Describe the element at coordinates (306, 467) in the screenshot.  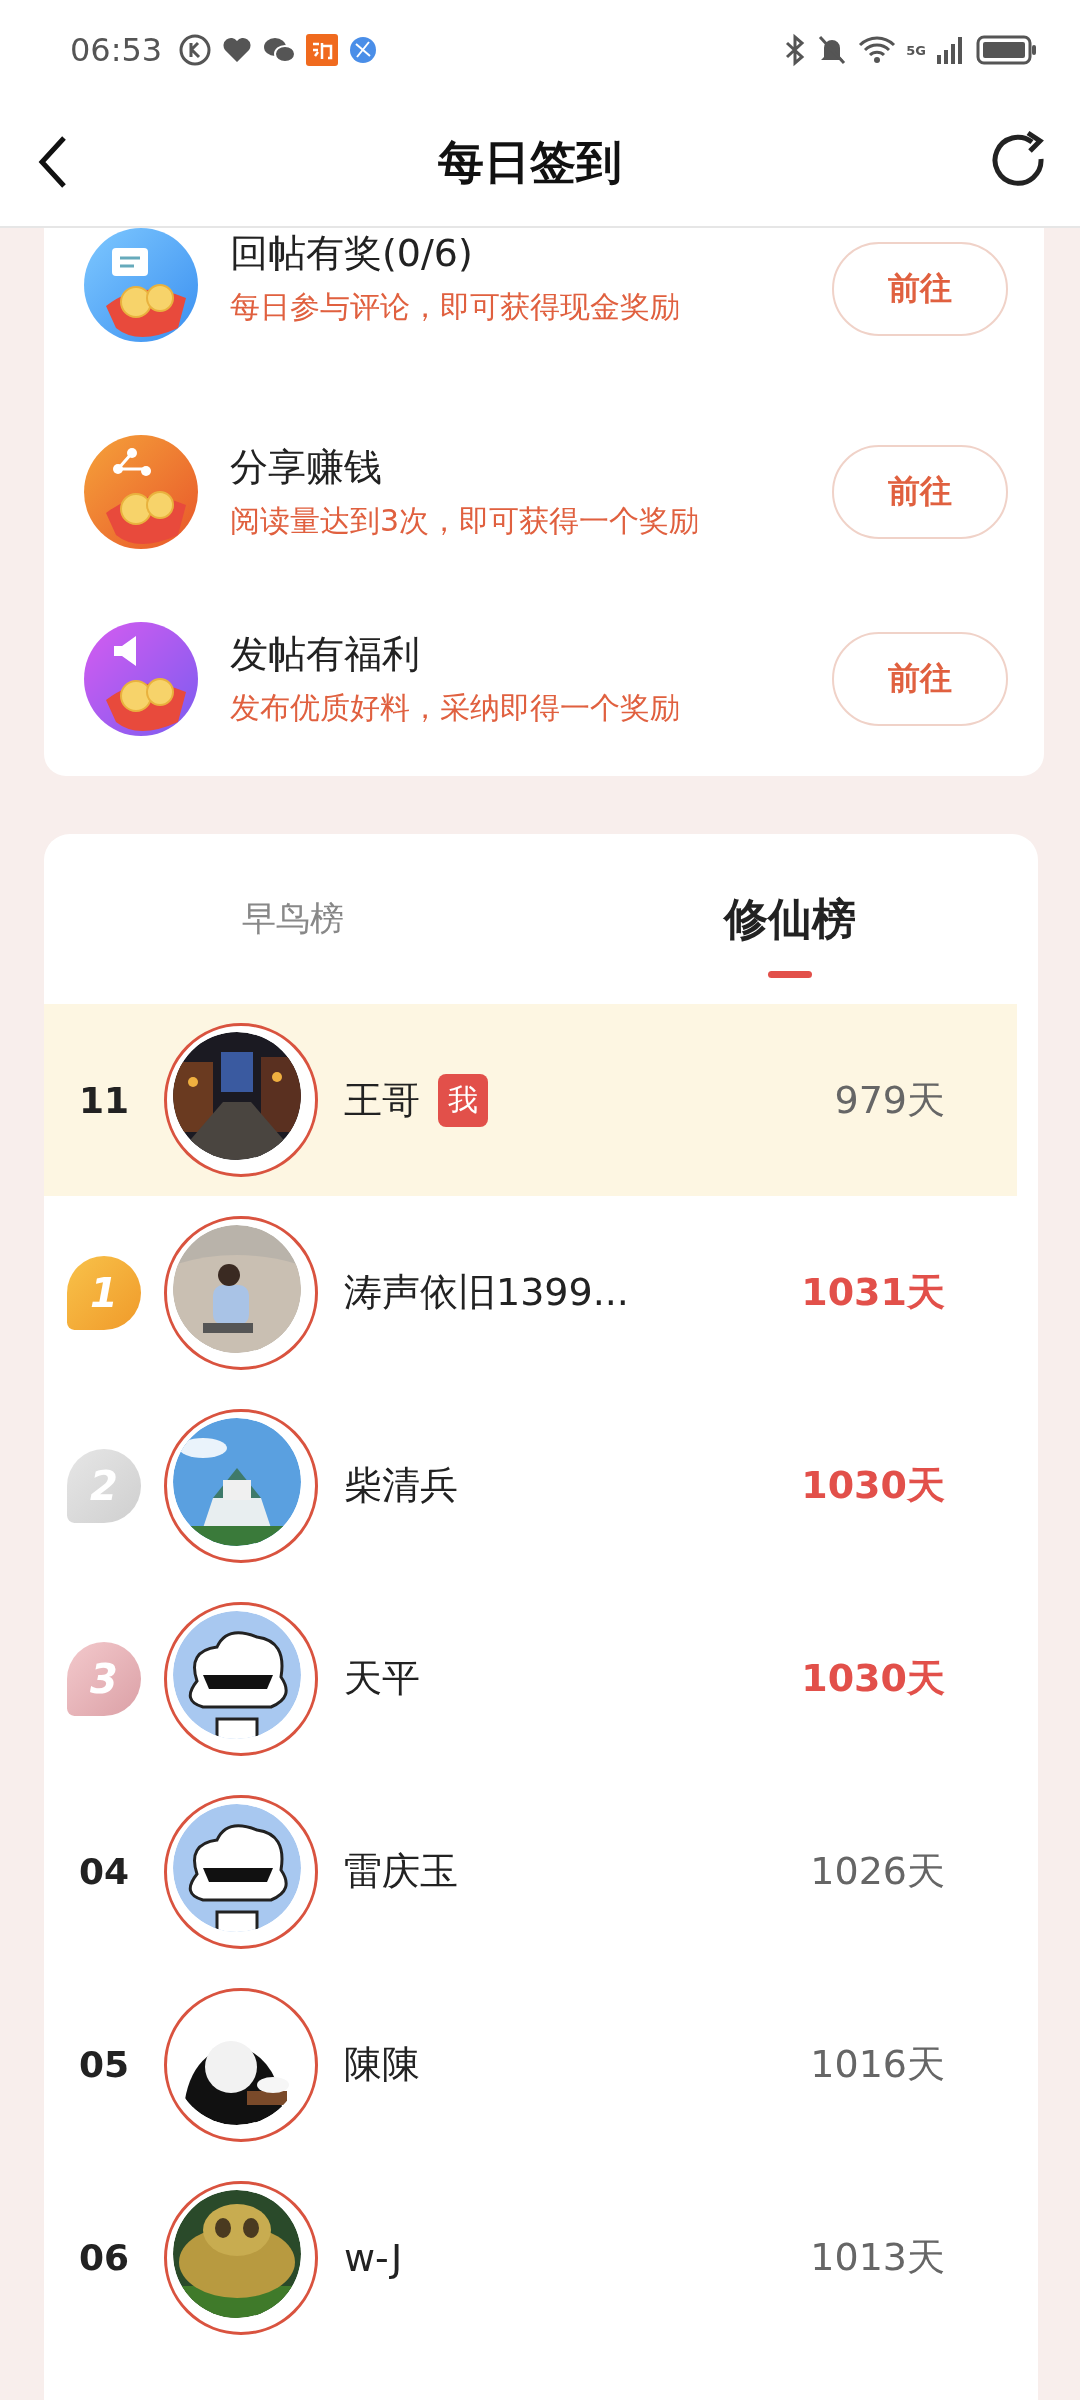
I see `task-title: 分享赚钱` at that location.